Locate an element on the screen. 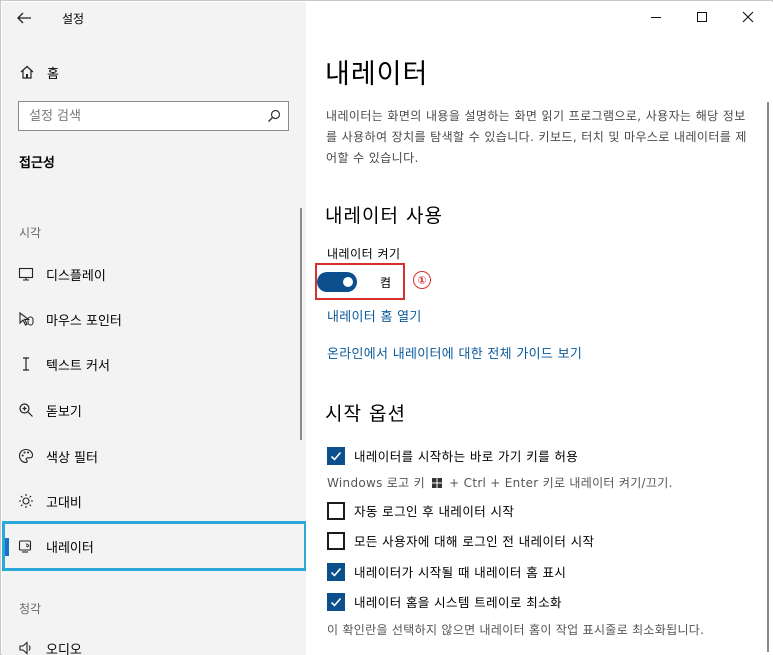 This screenshot has height=655, width=773. minimize-icon is located at coordinates (656, 17).